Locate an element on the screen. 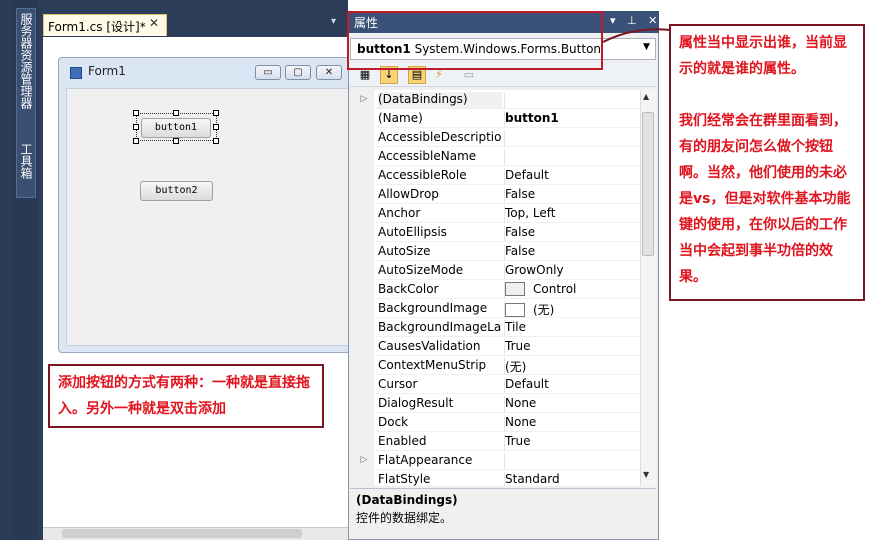 This screenshot has width=889, height=540. property-row: BackgroundImageLayoutTile is located at coordinates (497, 327).